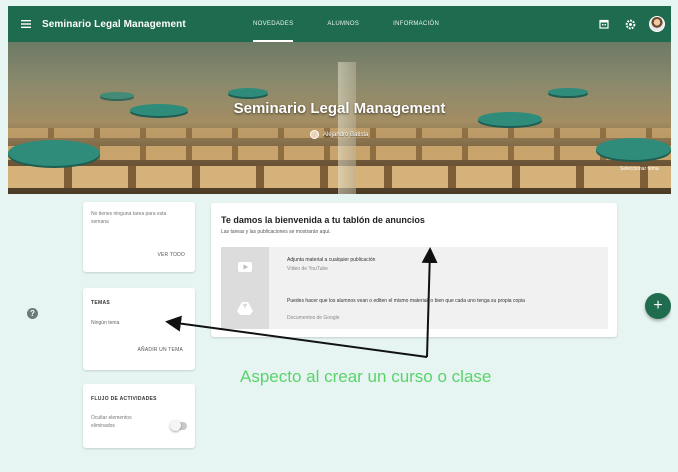 The width and height of the screenshot is (678, 472). I want to click on stream-title: FLUJO DE ACTIVIDADES, so click(124, 399).